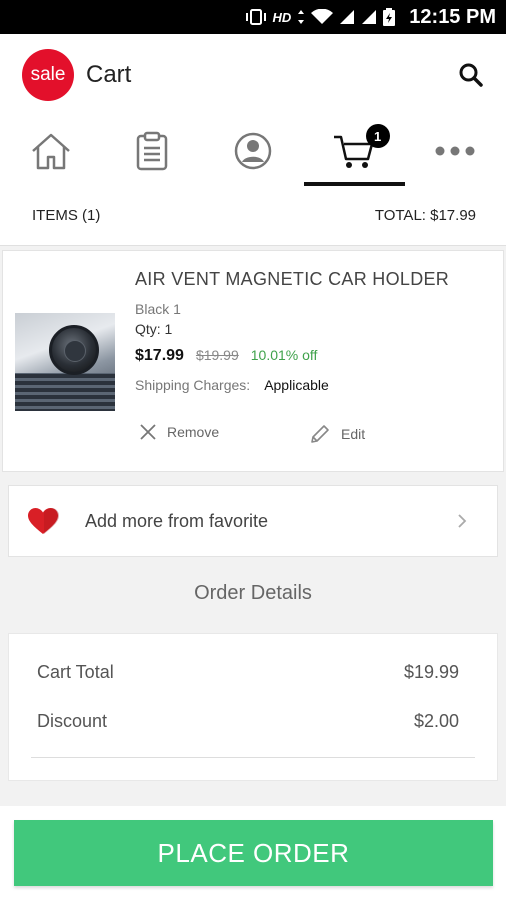  What do you see at coordinates (452, 16) in the screenshot?
I see `clock: 12:15 PM` at bounding box center [452, 16].